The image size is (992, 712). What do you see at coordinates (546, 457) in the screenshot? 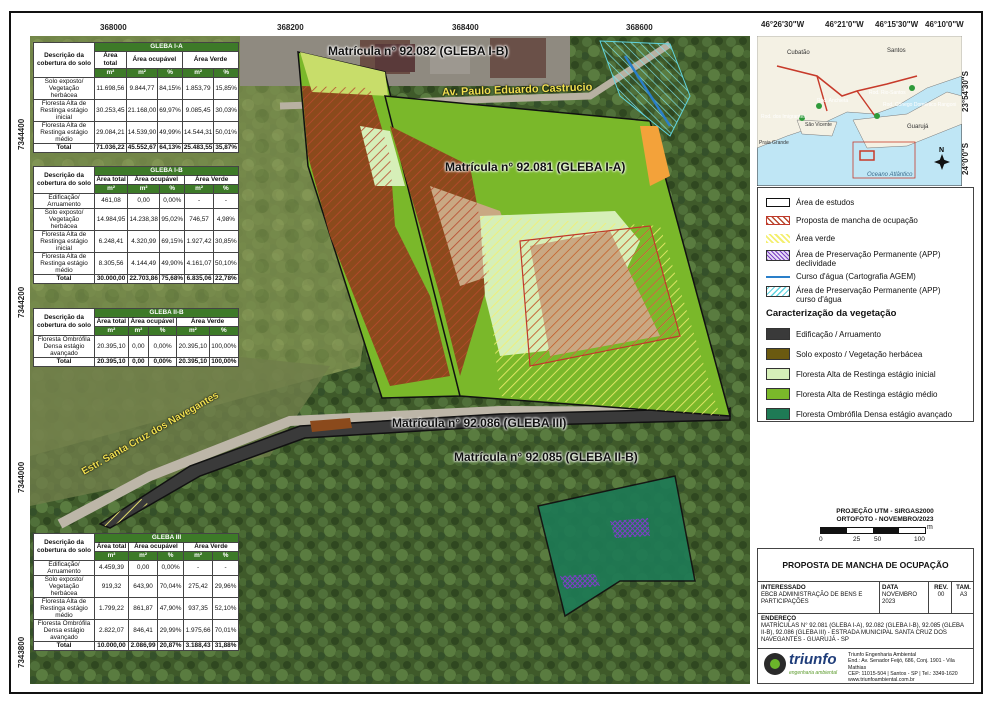
I see `label-gleba-iib: Matrícula n° 92.085 (GLEBA II-B)` at bounding box center [546, 457].